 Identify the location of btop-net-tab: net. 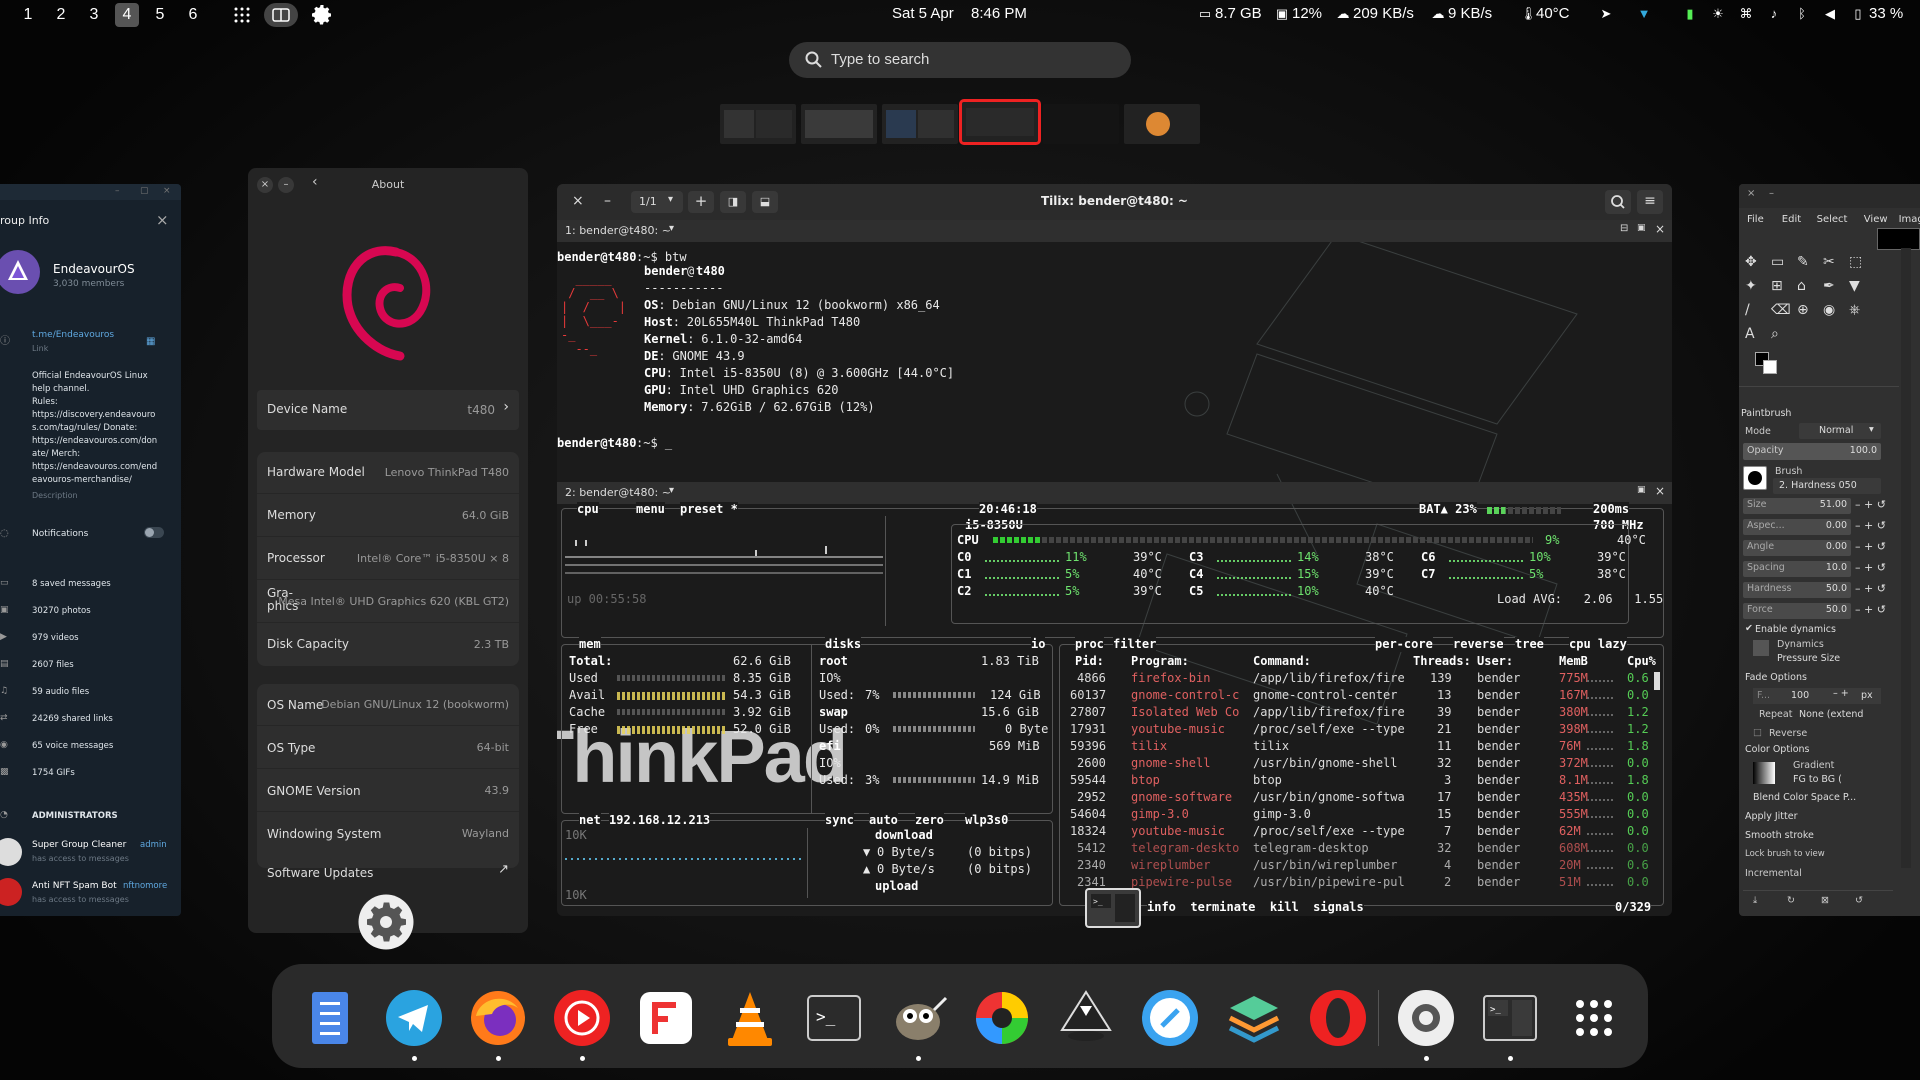
(590, 820).